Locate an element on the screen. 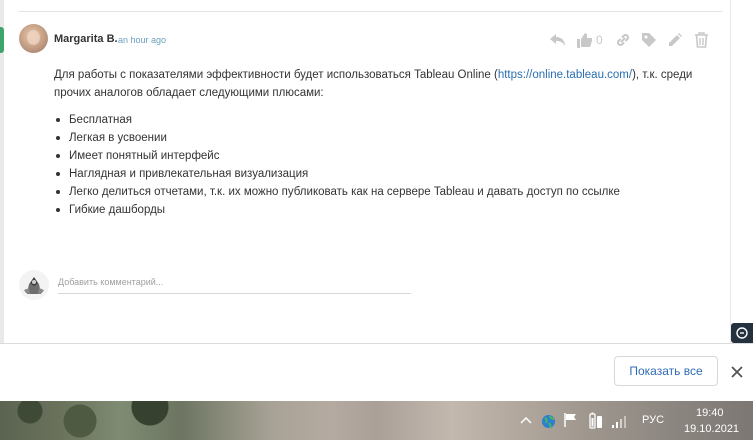 This screenshot has width=753, height=440. list-item: Имеет понятный интерфейс is located at coordinates (337, 156).